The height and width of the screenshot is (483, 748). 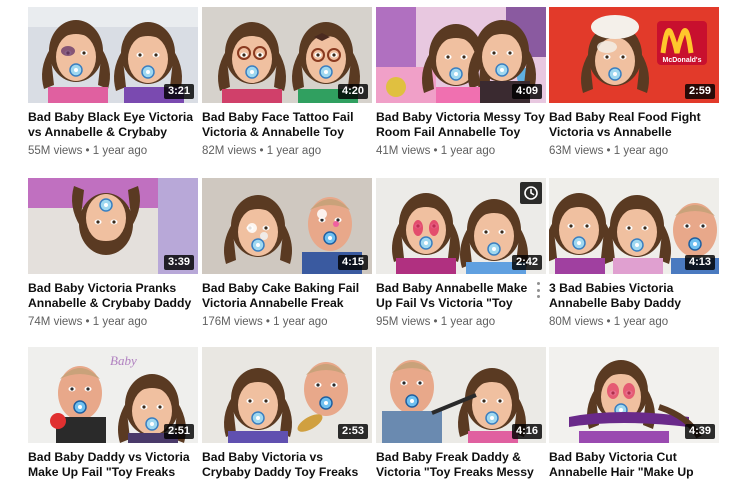 What do you see at coordinates (352, 262) in the screenshot?
I see `video-duration: 4:15` at bounding box center [352, 262].